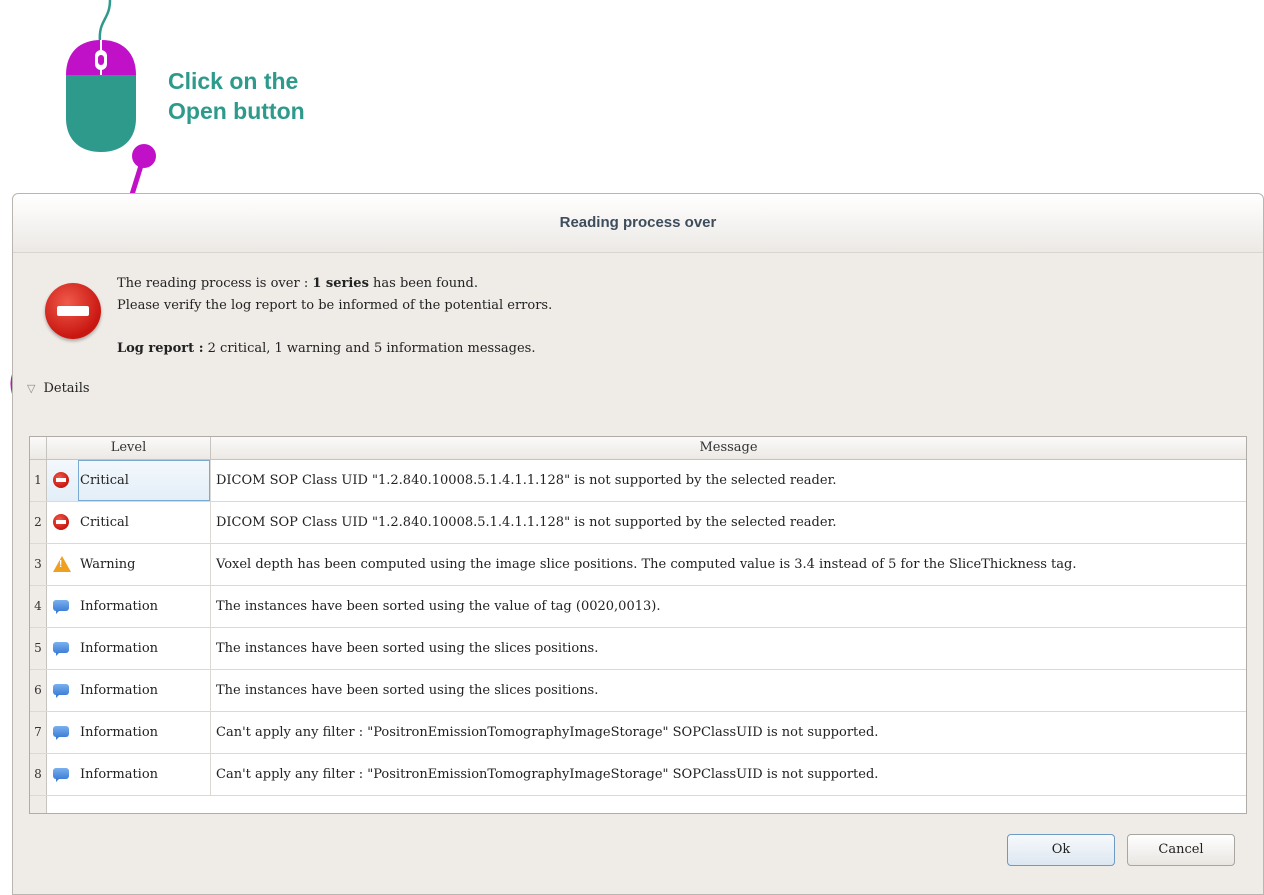 This screenshot has width=1264, height=895. I want to click on warning-icon, so click(62, 564).